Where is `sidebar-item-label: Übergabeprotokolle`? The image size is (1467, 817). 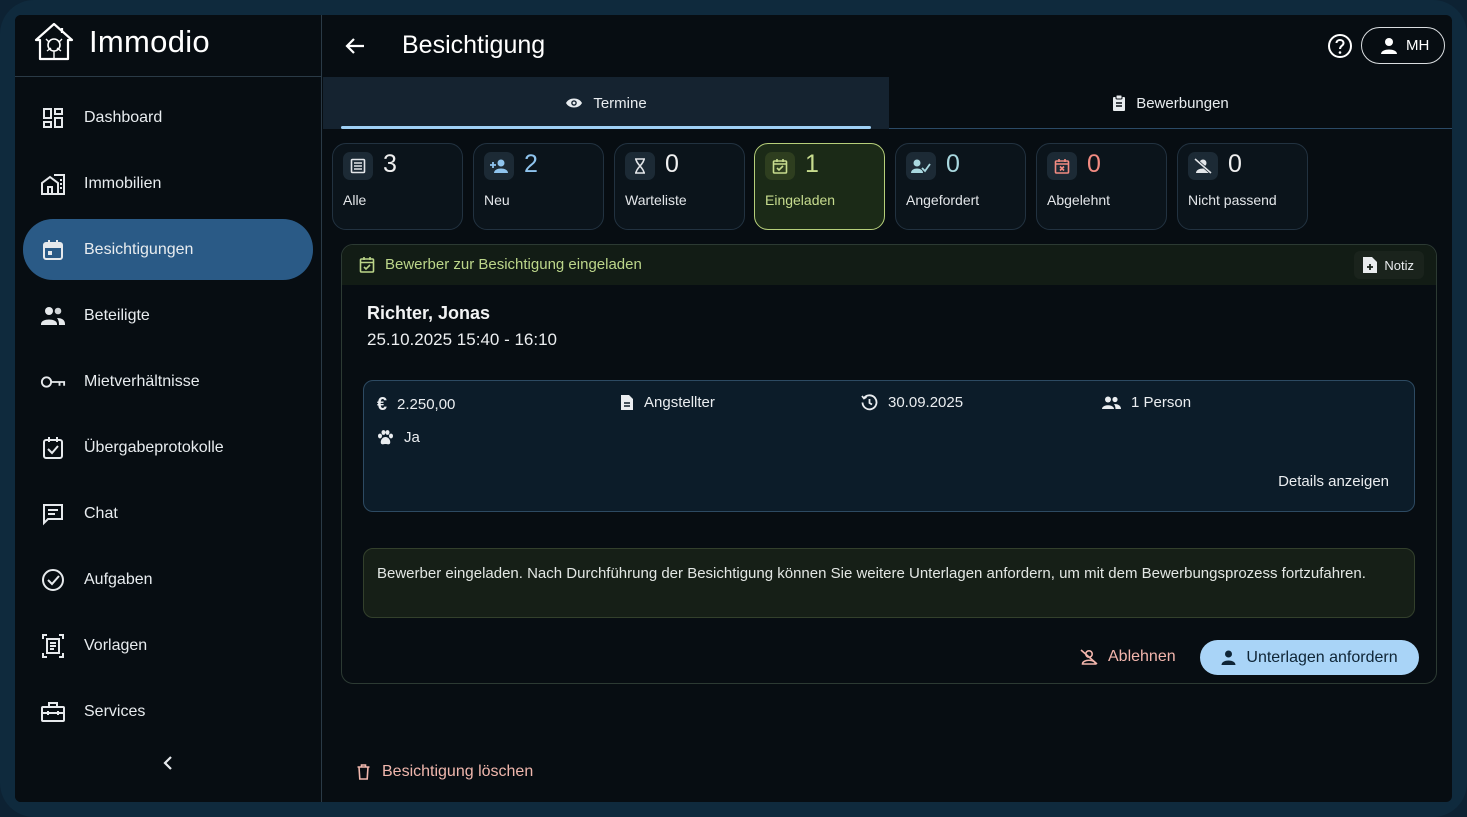
sidebar-item-label: Übergabeprotokolle is located at coordinates (154, 447).